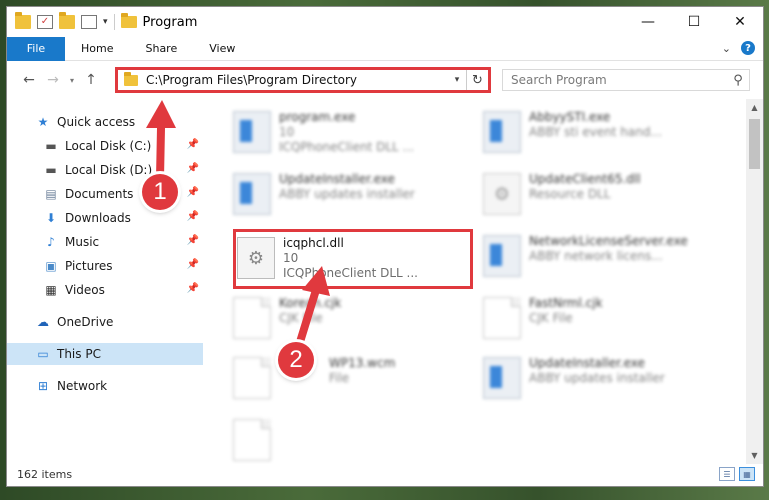 Image resolution: width=769 pixels, height=500 pixels. I want to click on window-title: Program, so click(170, 22).